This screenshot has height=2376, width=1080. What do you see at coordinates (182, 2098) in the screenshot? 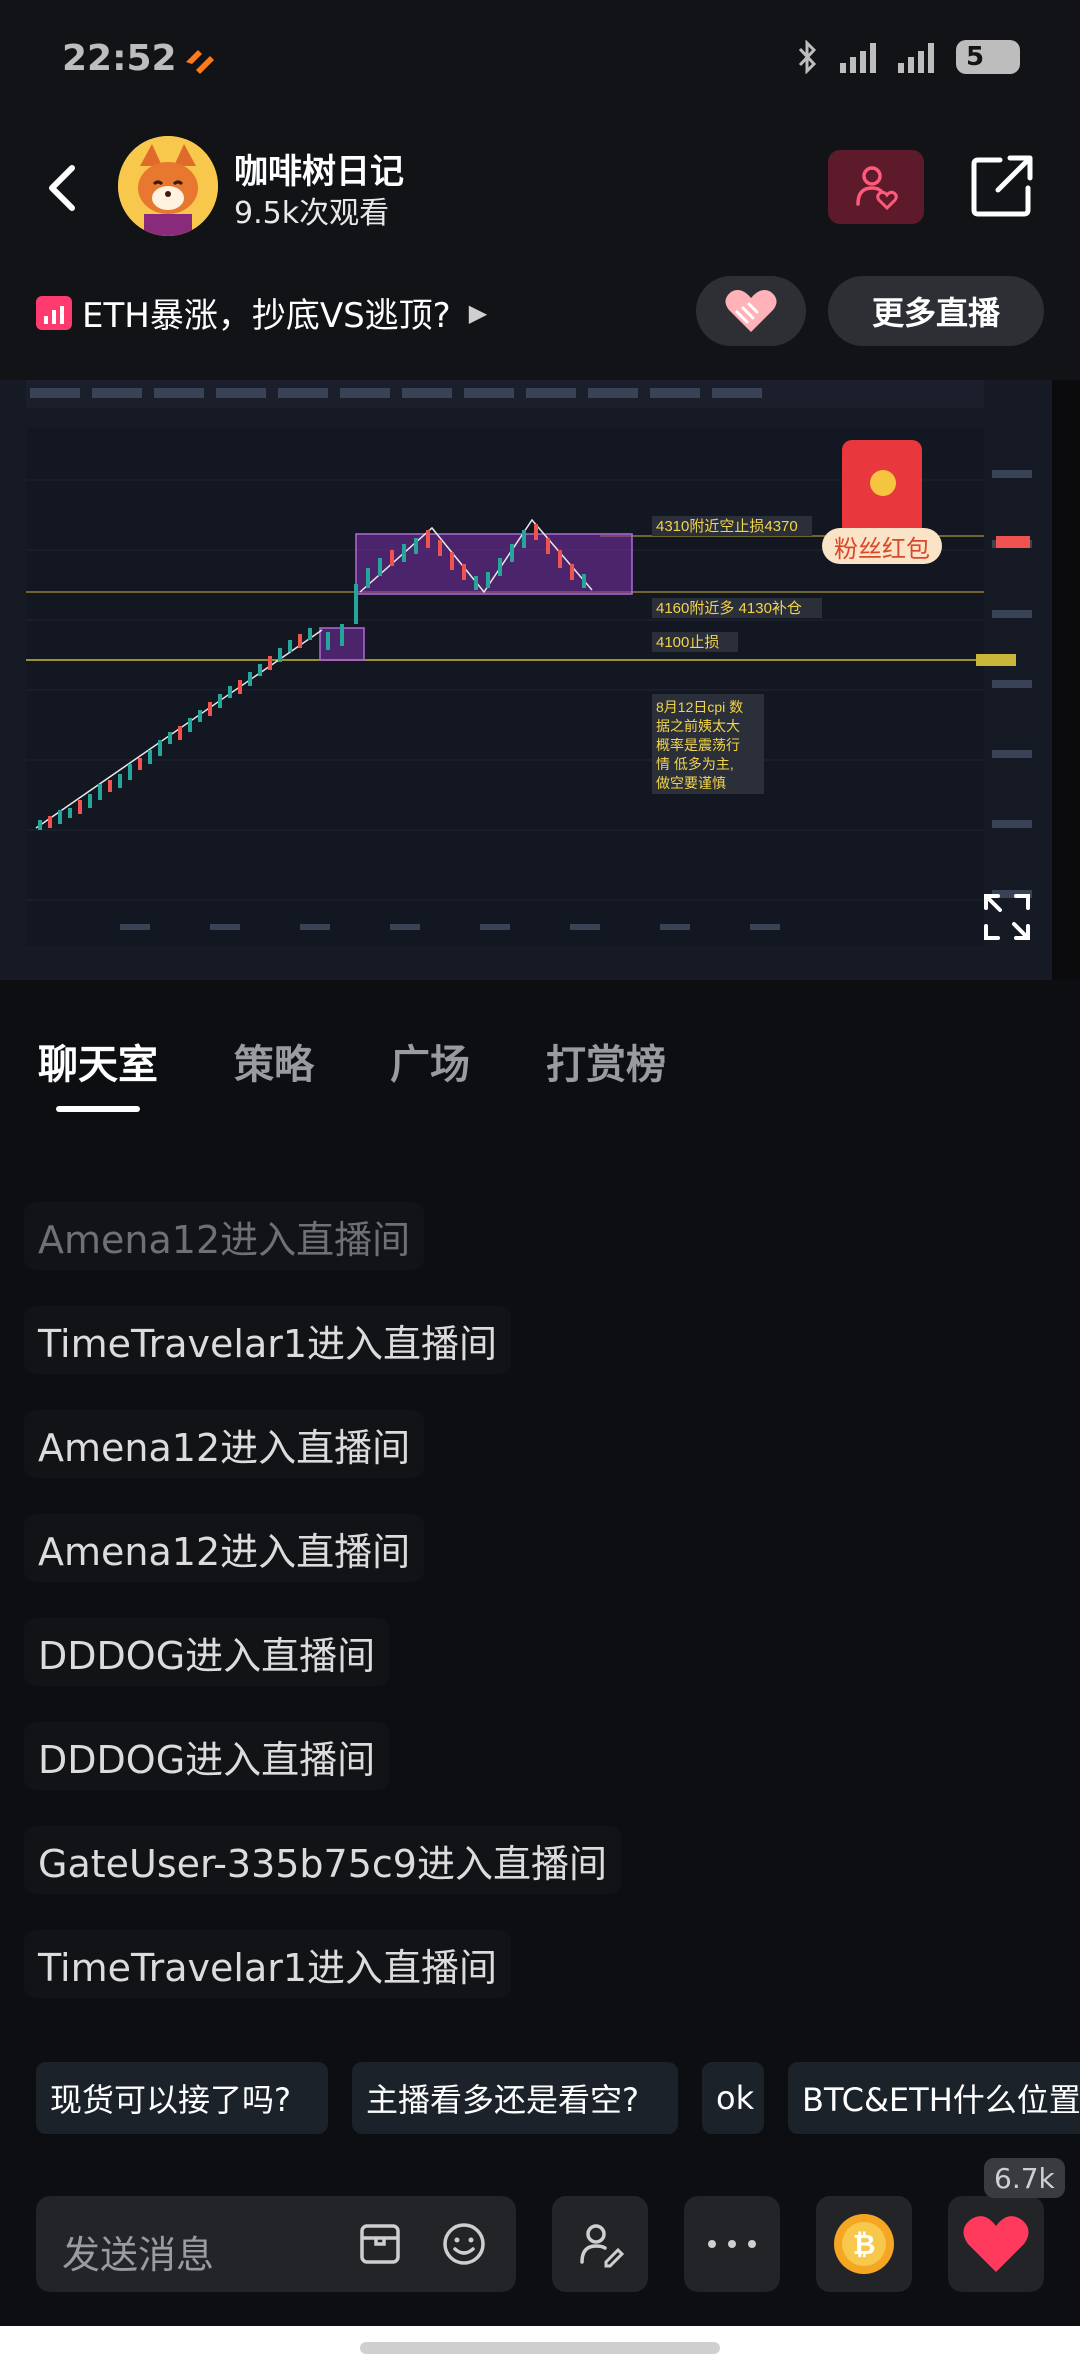
I see `quick-reply: 现货可以接了吗?` at bounding box center [182, 2098].